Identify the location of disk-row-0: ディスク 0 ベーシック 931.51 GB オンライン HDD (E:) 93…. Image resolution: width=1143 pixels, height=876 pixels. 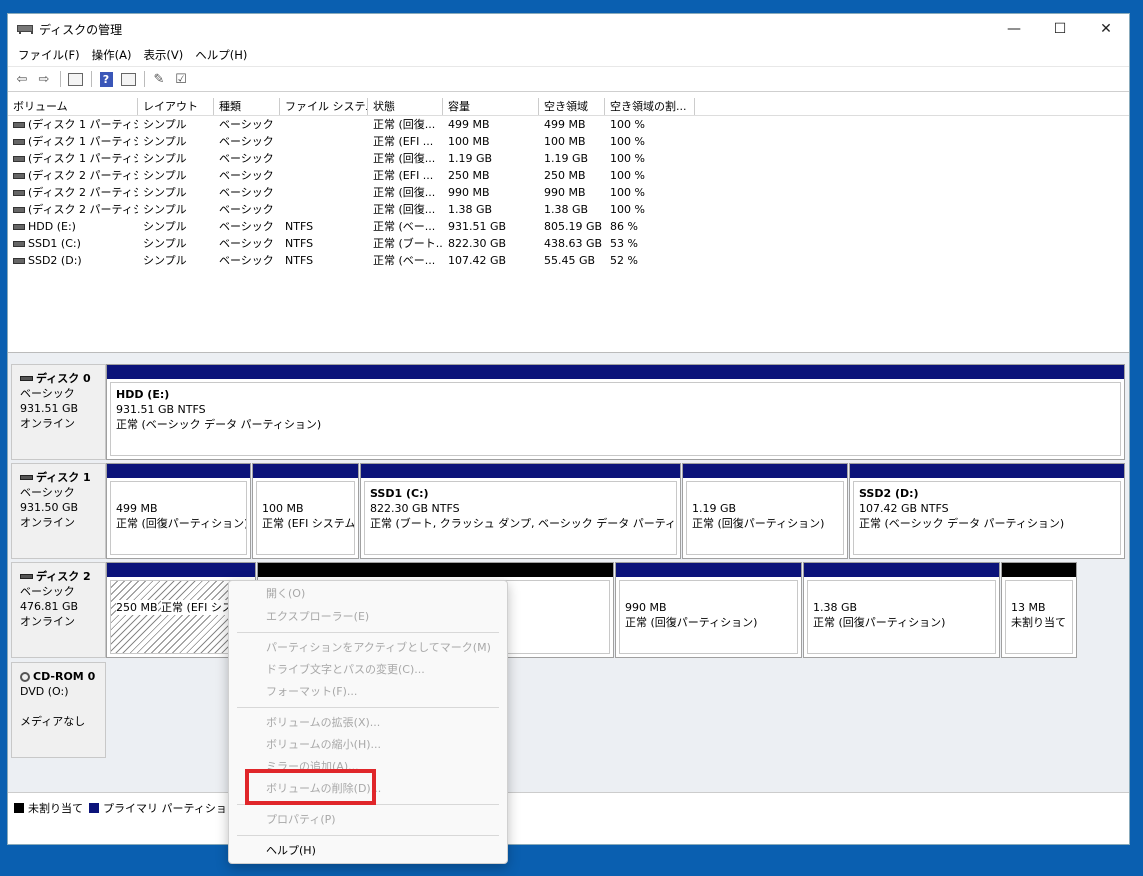
(568, 412).